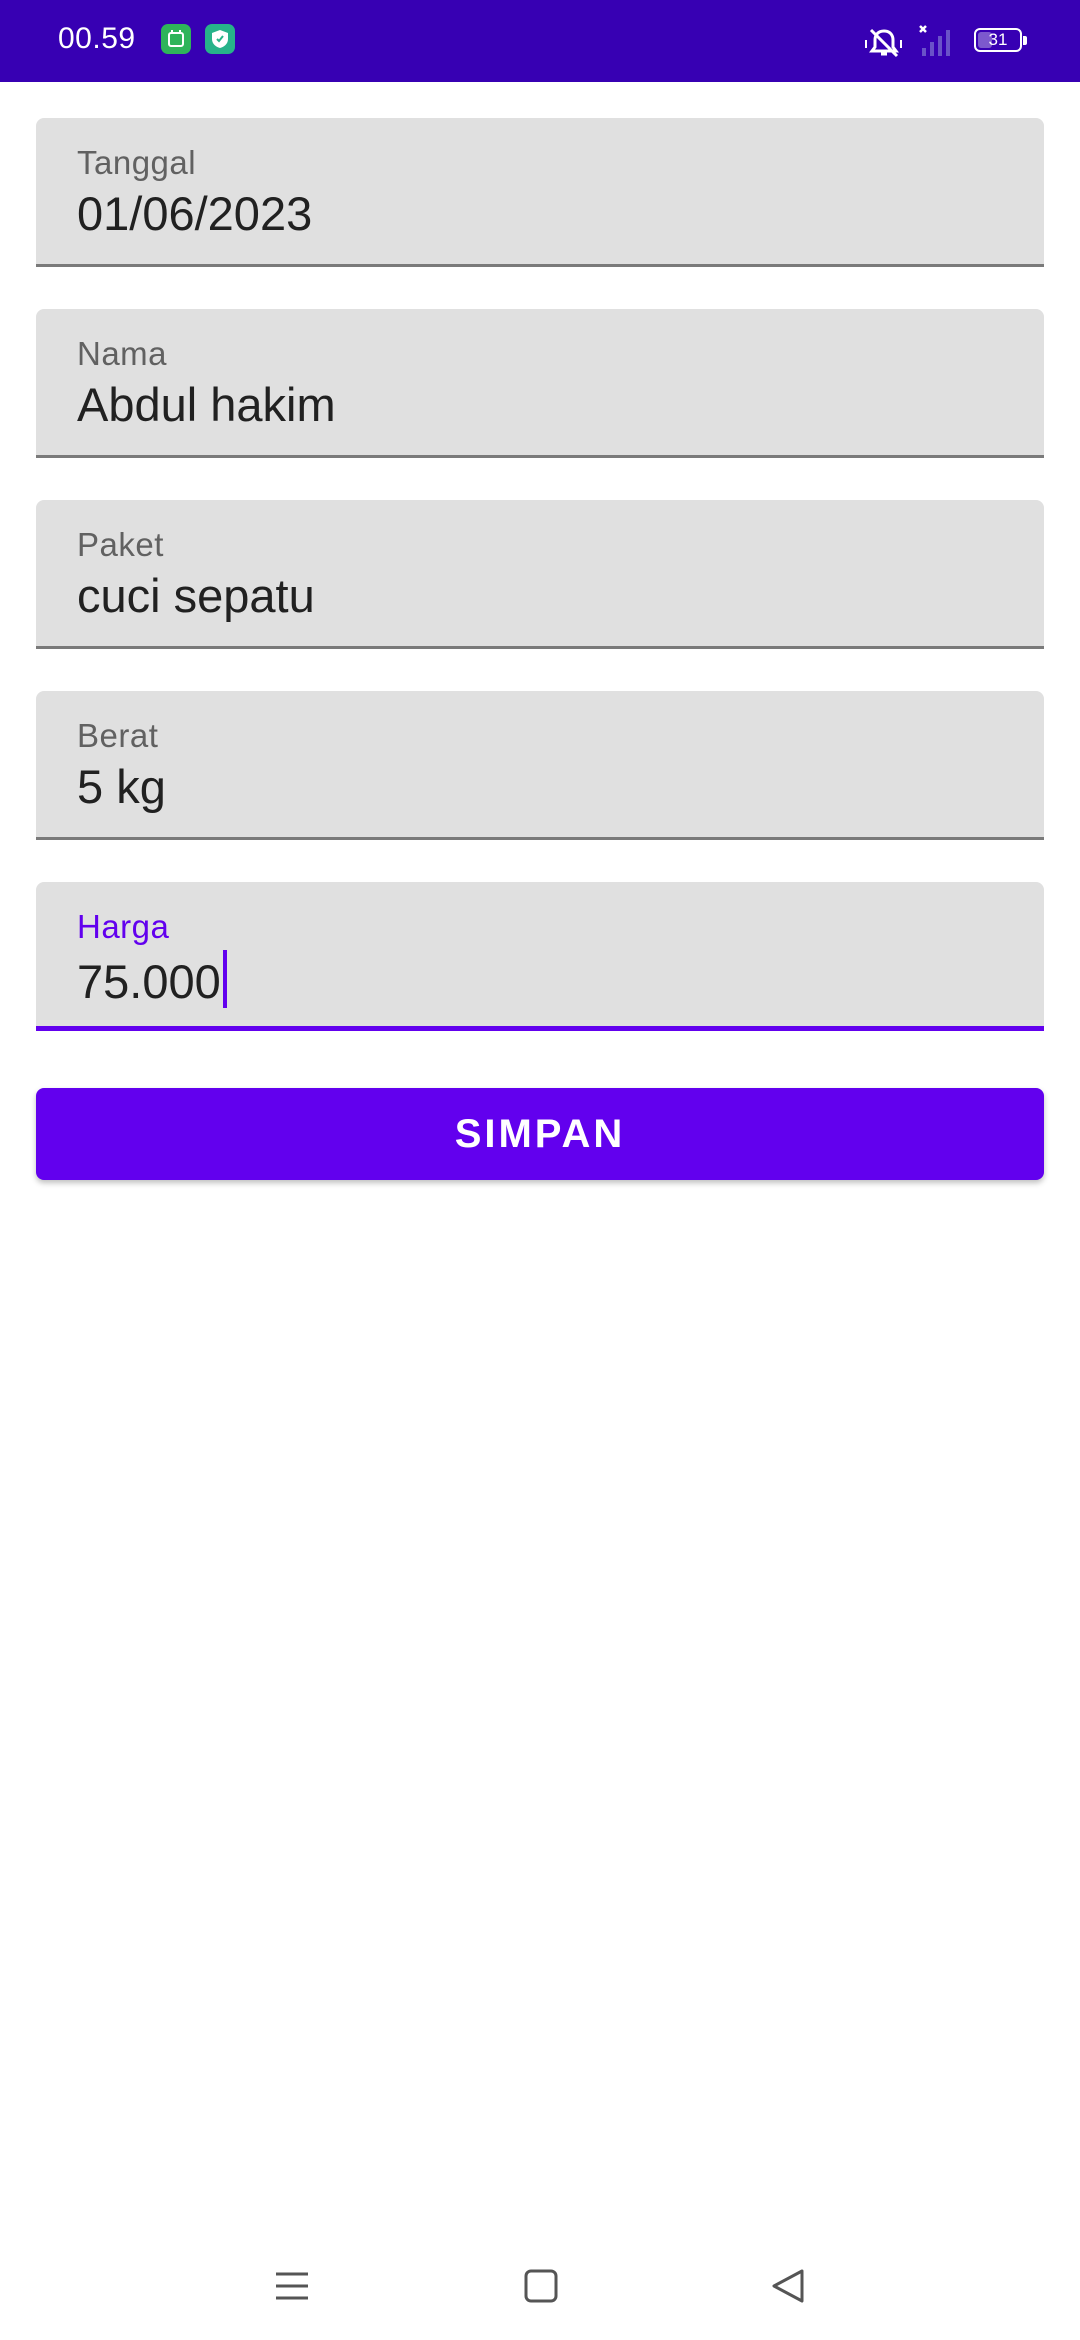  I want to click on tanggal-field: Tanggal 01/06/2023, so click(540, 192).